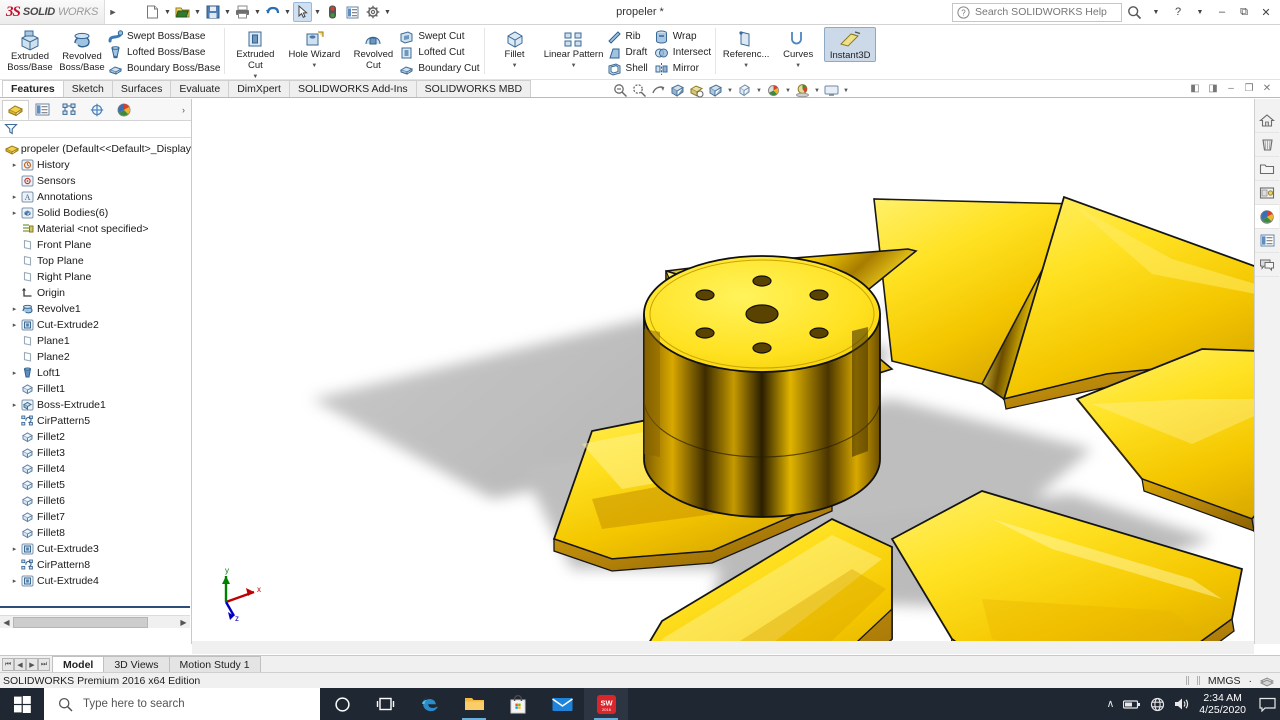  I want to click on edge-browser-icon, so click(430, 704).